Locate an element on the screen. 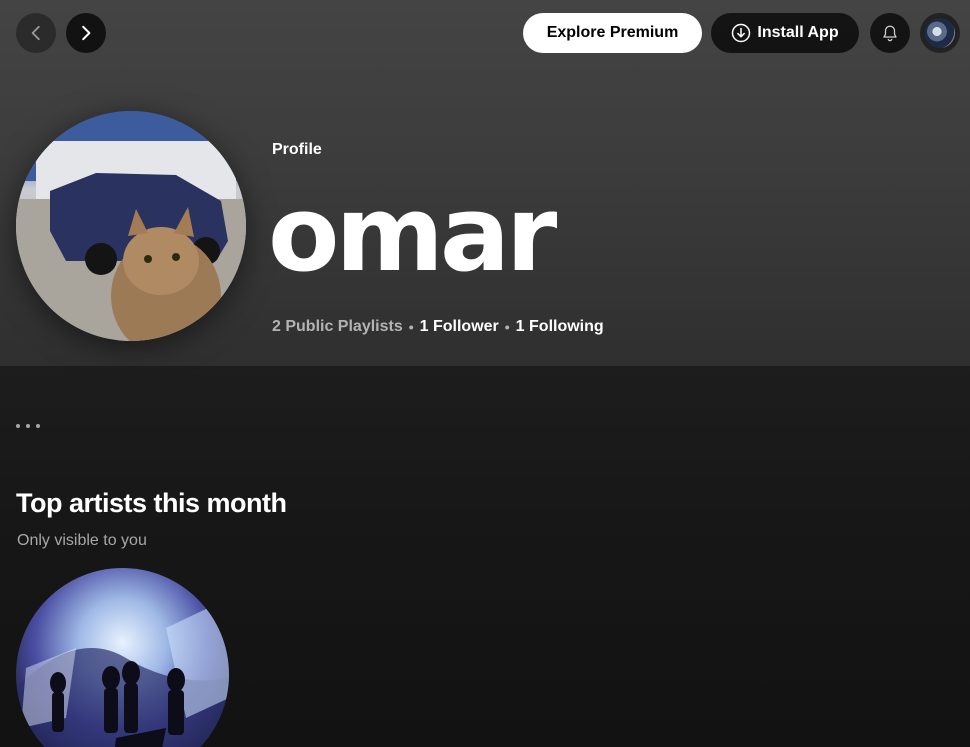  avatar is located at coordinates (940, 33).